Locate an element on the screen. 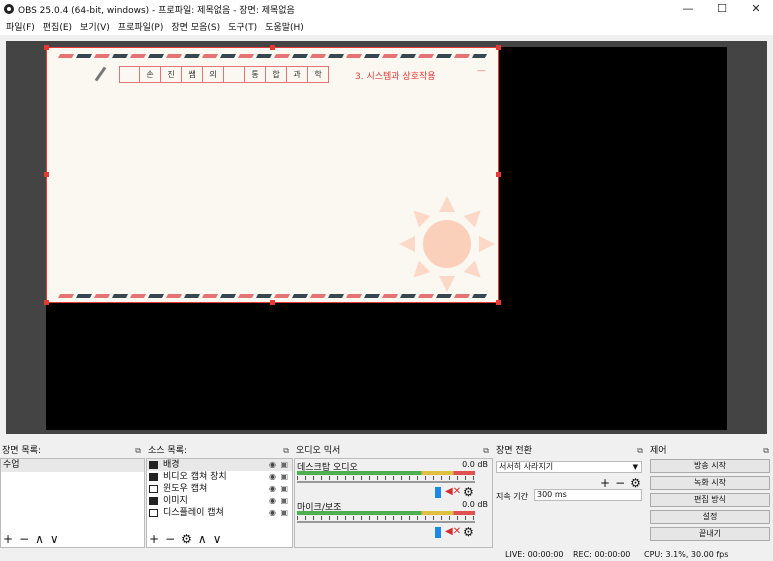 The image size is (773, 561). slide-dash: — is located at coordinates (481, 71).